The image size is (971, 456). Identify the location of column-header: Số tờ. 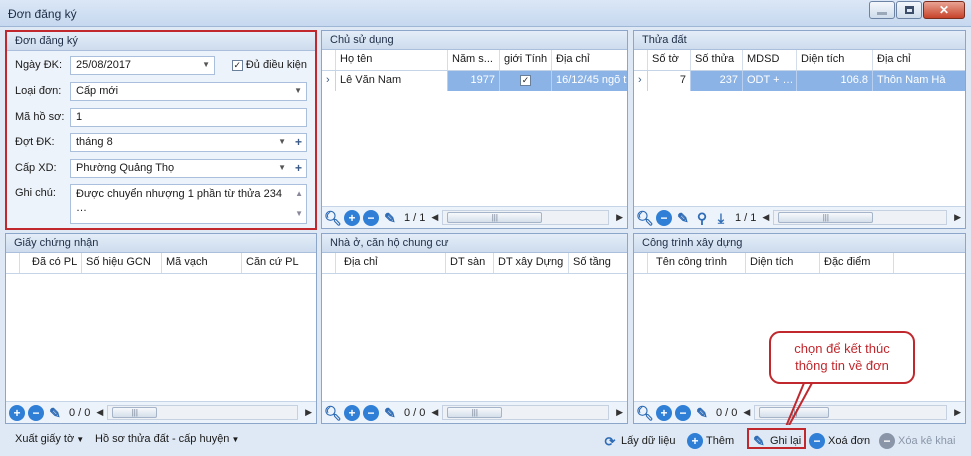
(669, 60).